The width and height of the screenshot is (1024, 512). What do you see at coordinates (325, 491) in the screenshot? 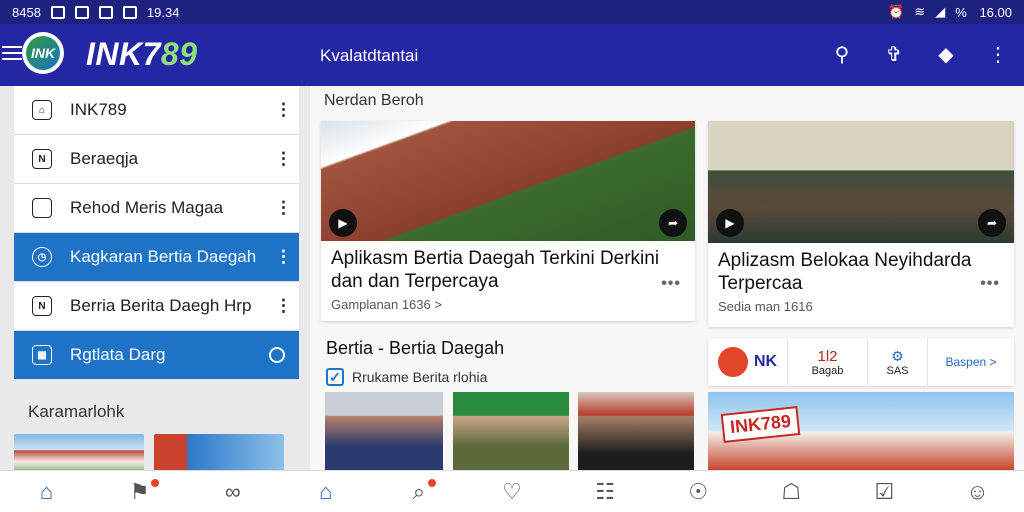
I see `nav-home2-icon: ⌂` at bounding box center [325, 491].